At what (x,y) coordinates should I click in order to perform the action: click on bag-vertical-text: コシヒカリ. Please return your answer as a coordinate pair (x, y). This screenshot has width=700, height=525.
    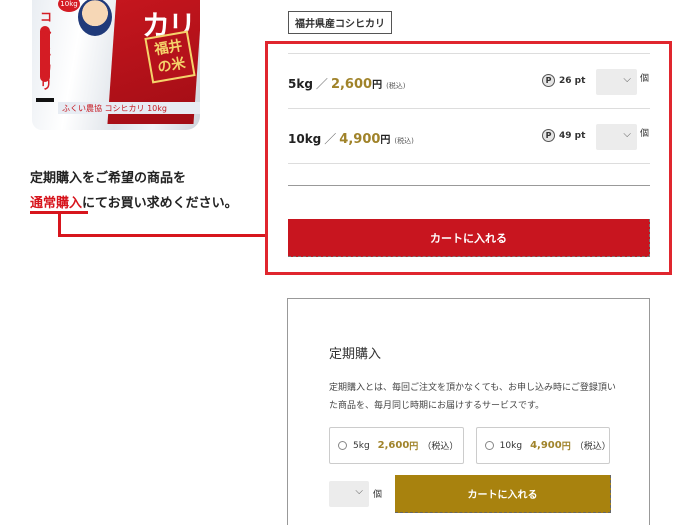
    Looking at the image, I should click on (46, 51).